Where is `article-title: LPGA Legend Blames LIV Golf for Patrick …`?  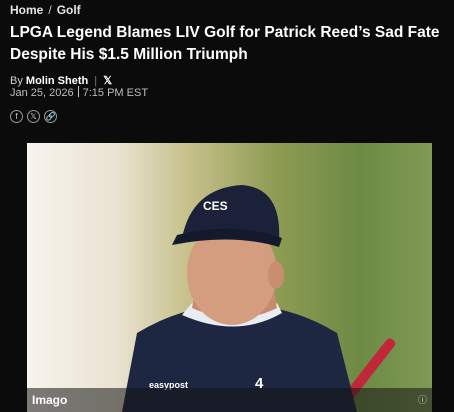
article-title: LPGA Legend Blames LIV Golf for Patrick … is located at coordinates (225, 43).